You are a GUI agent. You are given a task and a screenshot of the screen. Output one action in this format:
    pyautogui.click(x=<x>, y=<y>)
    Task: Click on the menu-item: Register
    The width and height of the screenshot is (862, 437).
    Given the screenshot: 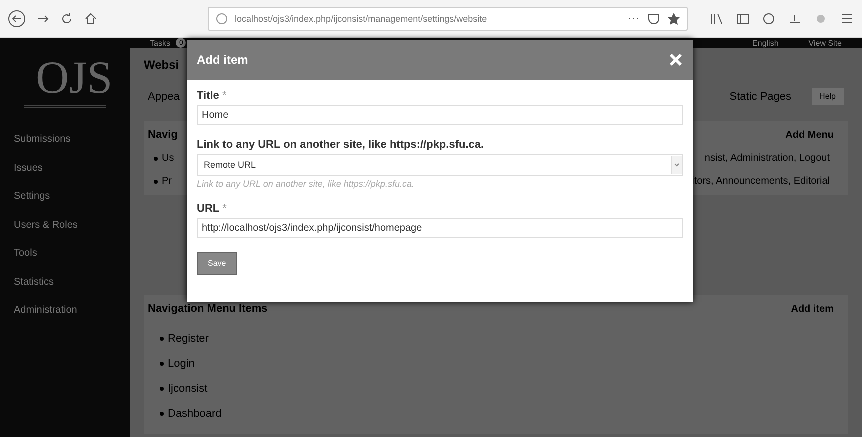 What is the action you would take?
    pyautogui.click(x=188, y=339)
    